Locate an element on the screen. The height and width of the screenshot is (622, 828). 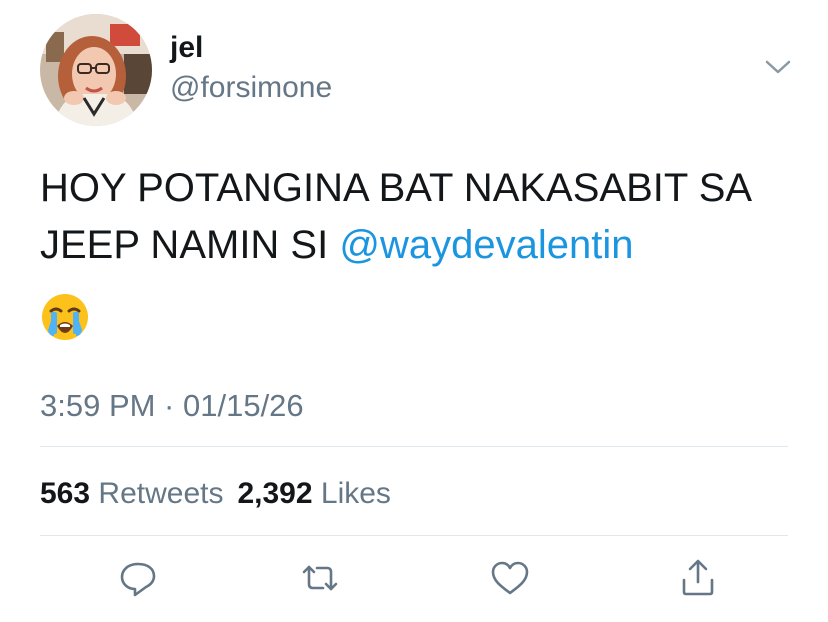
profile-photo-icon is located at coordinates (96, 70).